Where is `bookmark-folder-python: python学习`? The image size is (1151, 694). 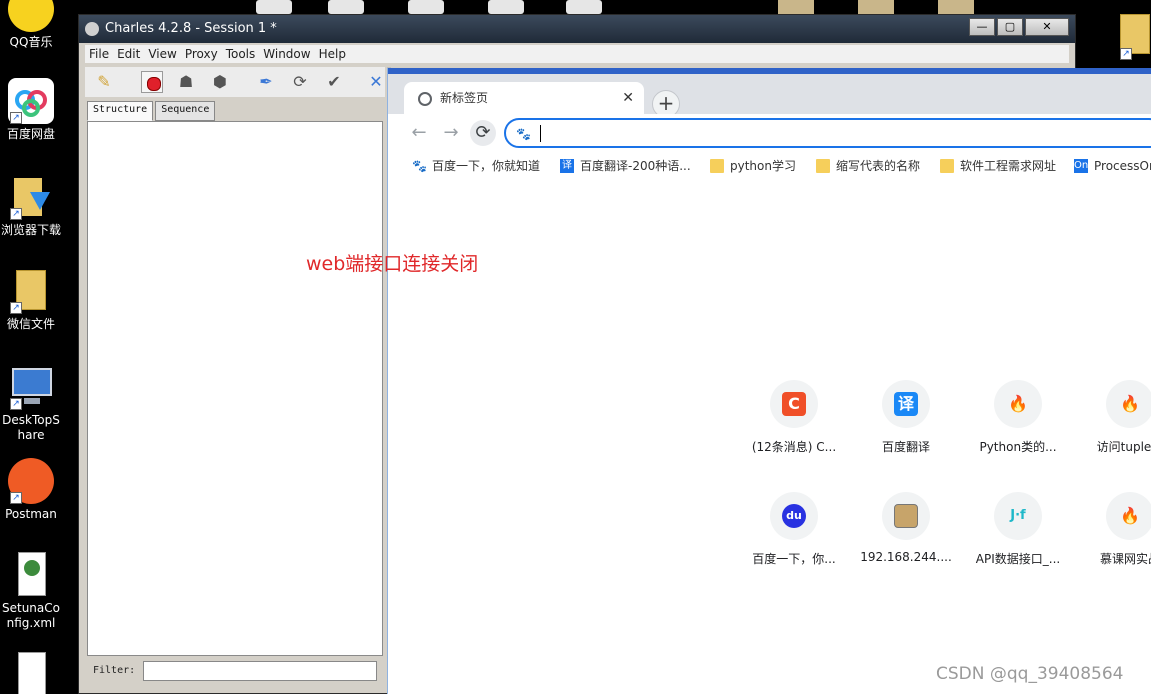
bookmark-folder-python: python学习 is located at coordinates (753, 166).